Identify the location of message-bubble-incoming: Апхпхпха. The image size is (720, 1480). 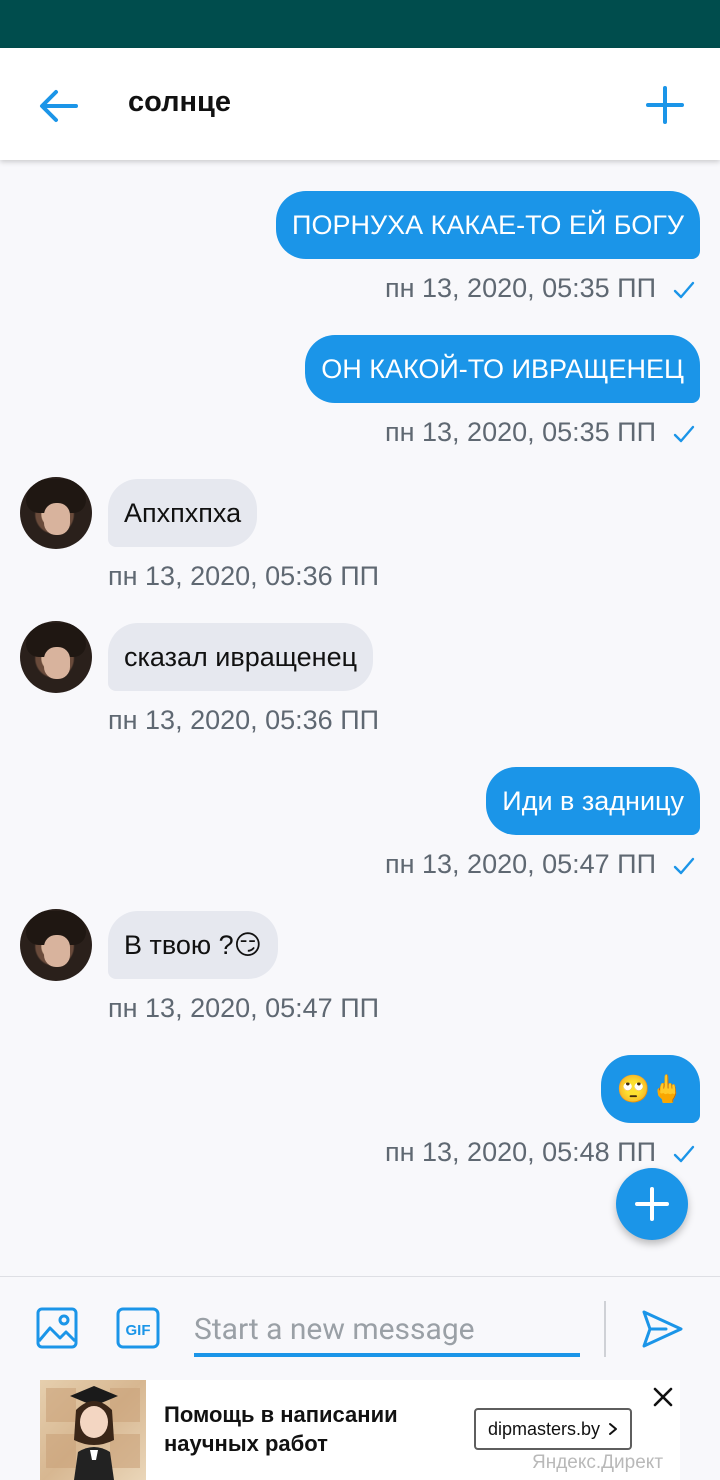
(183, 513).